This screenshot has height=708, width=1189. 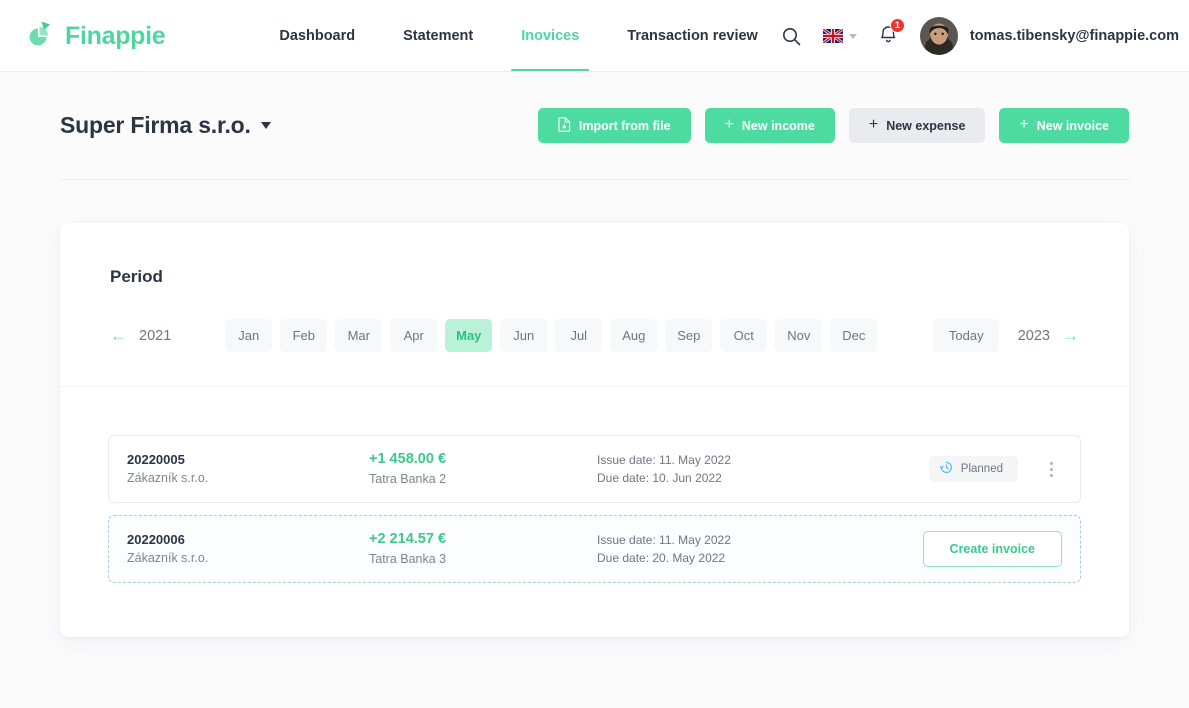 I want to click on new-income-button: + New income, so click(x=769, y=125).